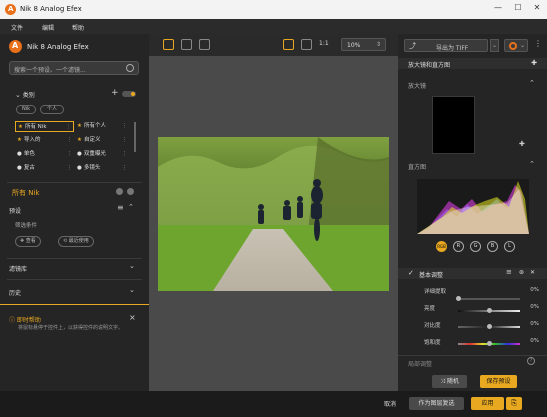  What do you see at coordinates (518, 9) in the screenshot?
I see `maximize-button: ☐` at bounding box center [518, 9].